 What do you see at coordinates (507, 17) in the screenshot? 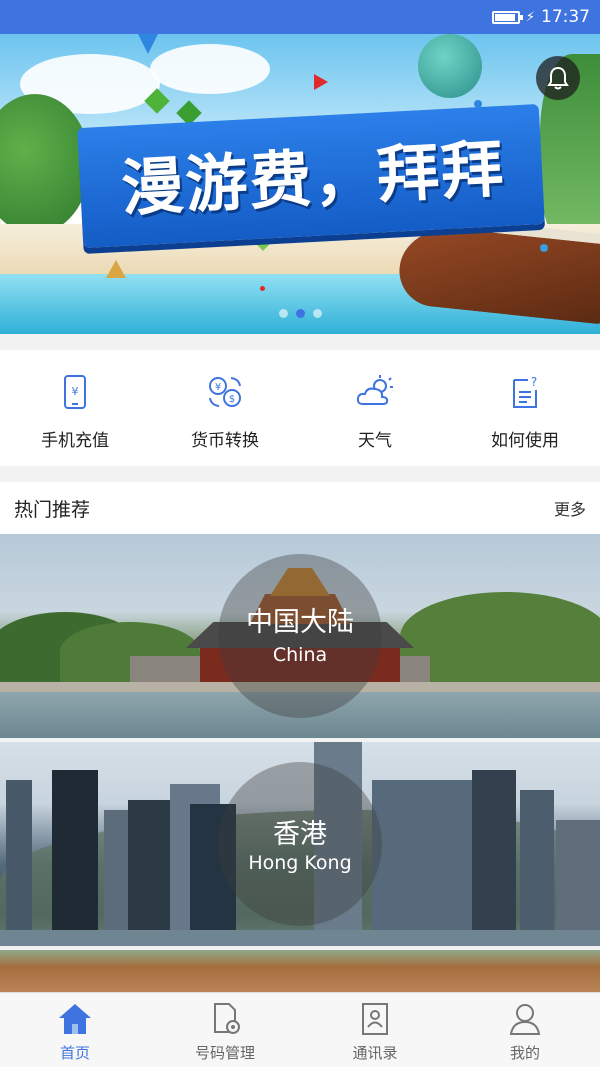
I see `battery-icon` at bounding box center [507, 17].